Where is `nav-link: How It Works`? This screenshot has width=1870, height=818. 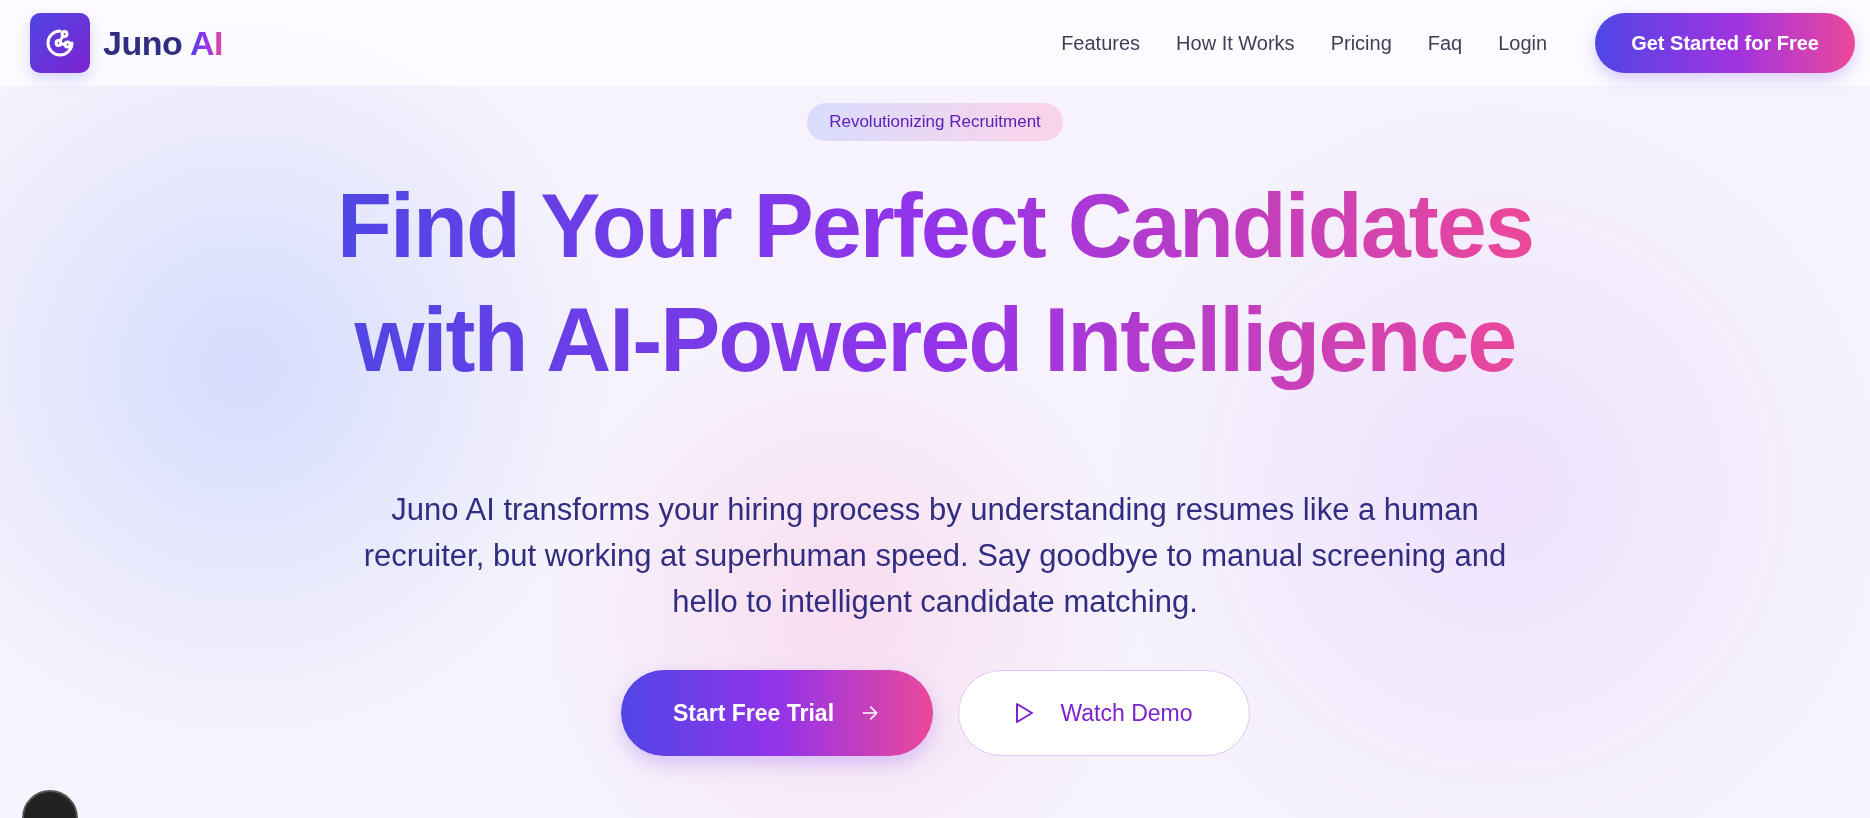 nav-link: How It Works is located at coordinates (1235, 43).